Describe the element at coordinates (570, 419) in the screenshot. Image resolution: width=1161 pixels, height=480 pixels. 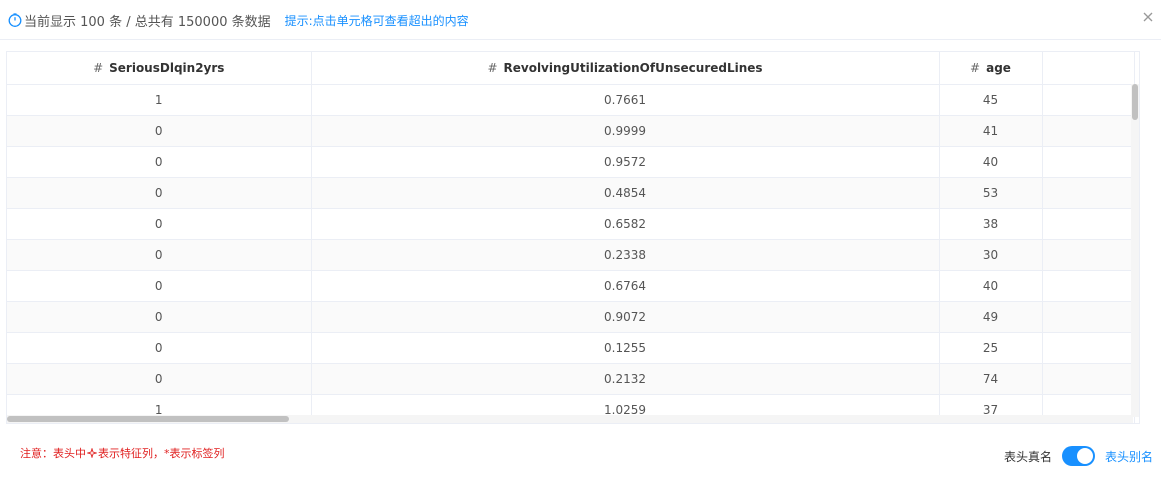
I see `horizontal-scrollbar` at that location.